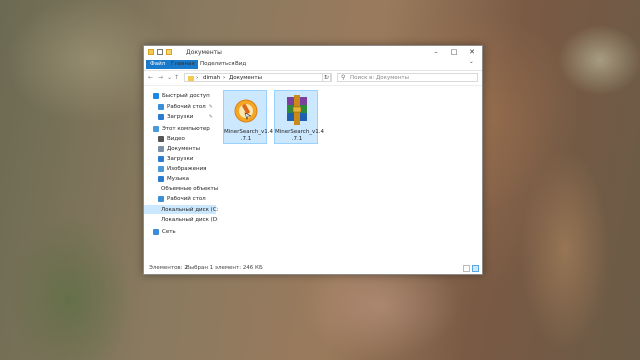 The image size is (640, 360). I want to click on sidebar-item-label: Сеть, so click(169, 231).